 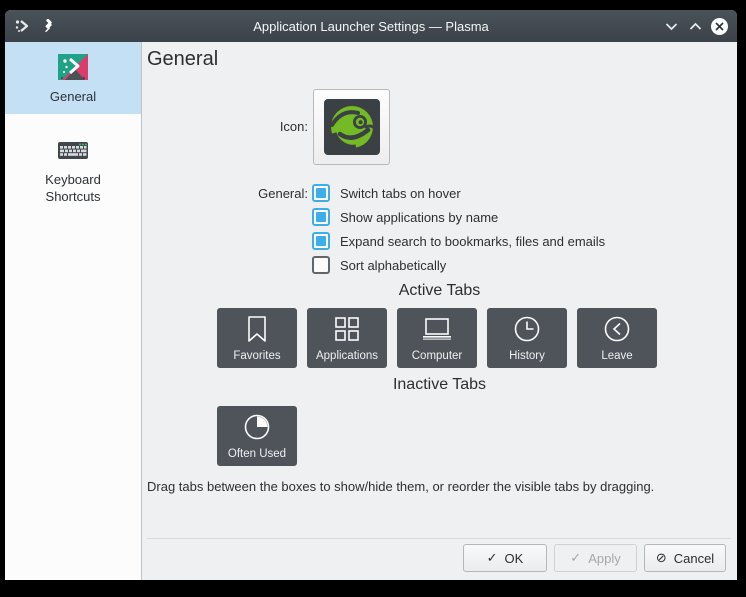 I want to click on window-title: Application Launcher Settings — Plasma, so click(x=371, y=26).